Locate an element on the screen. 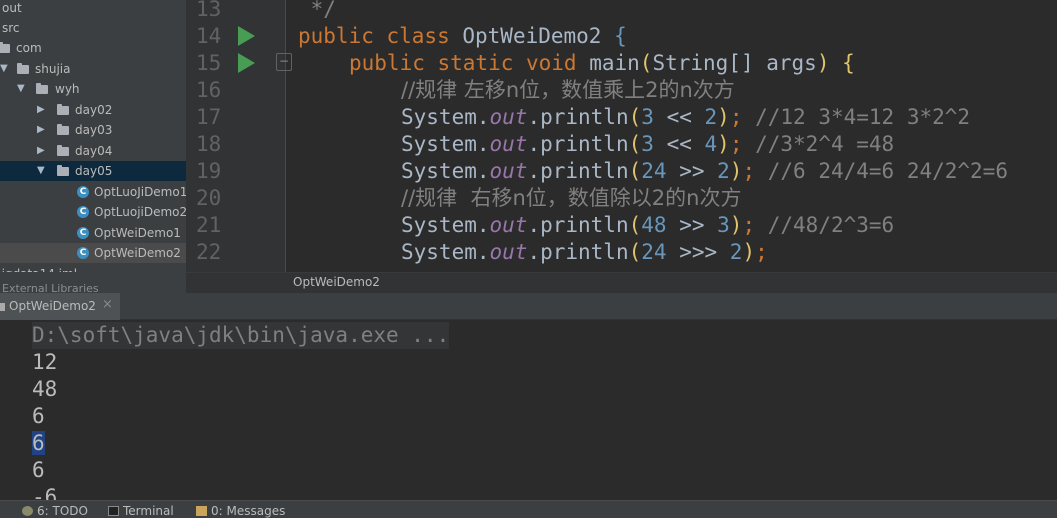 The image size is (1057, 518). code-line-21: System.out.println(48 >> 3); //48/2^3=6 is located at coordinates (647, 225).